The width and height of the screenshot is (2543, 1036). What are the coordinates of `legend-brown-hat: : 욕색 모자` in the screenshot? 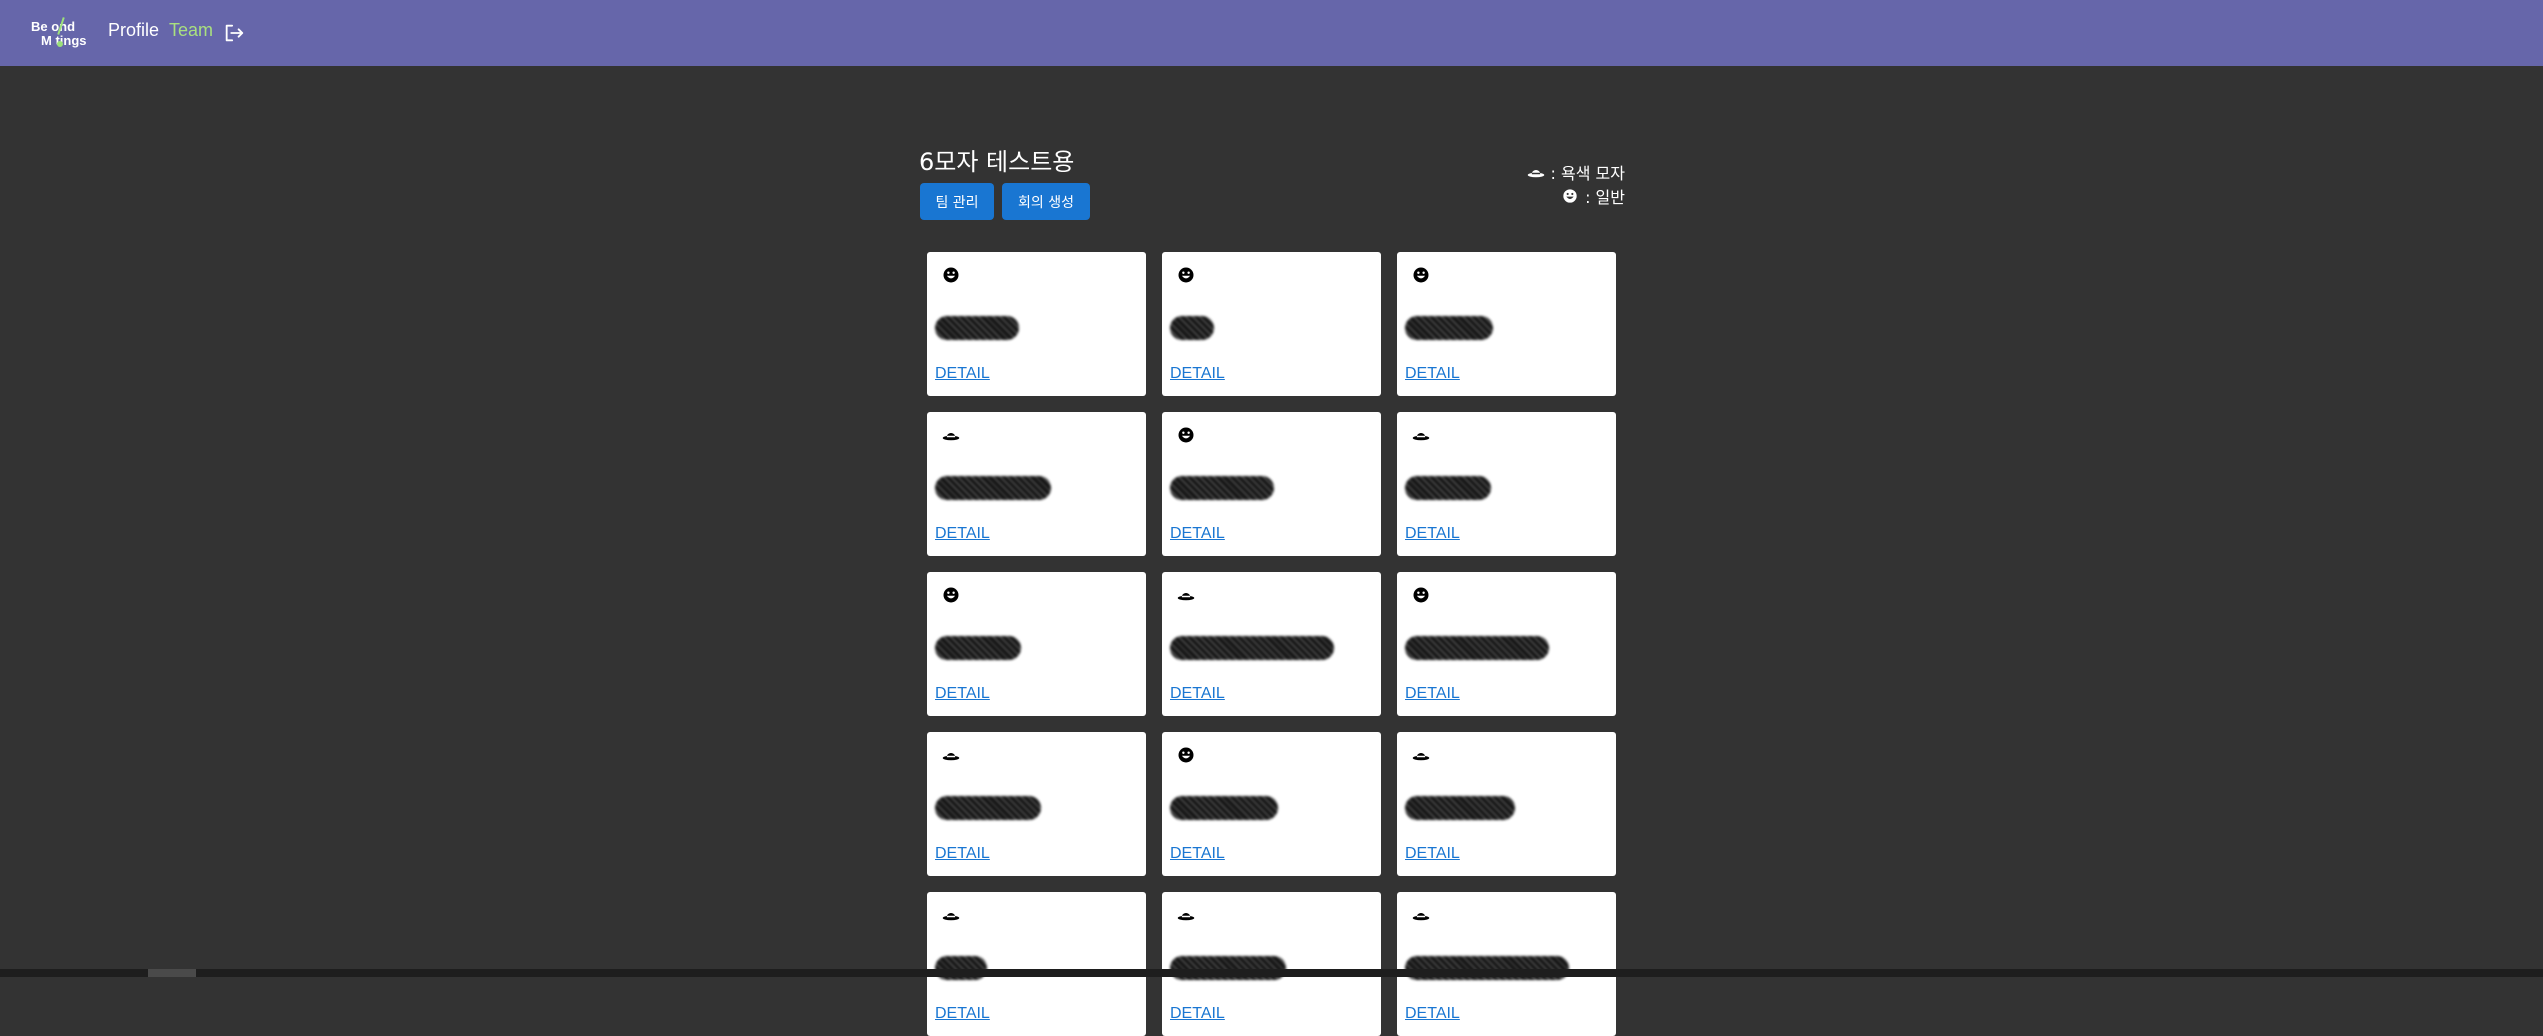 It's located at (1576, 172).